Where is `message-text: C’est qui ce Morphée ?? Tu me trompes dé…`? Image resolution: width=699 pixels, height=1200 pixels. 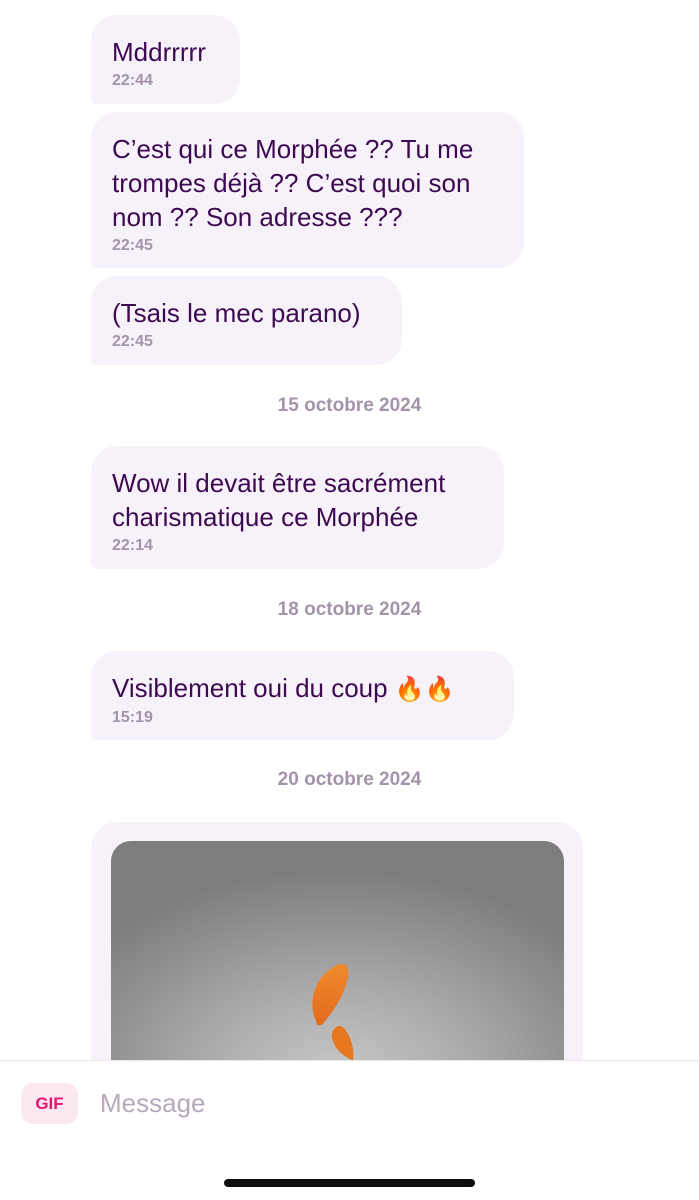
message-text: C’est qui ce Morphée ?? Tu me trompes dé… is located at coordinates (293, 183).